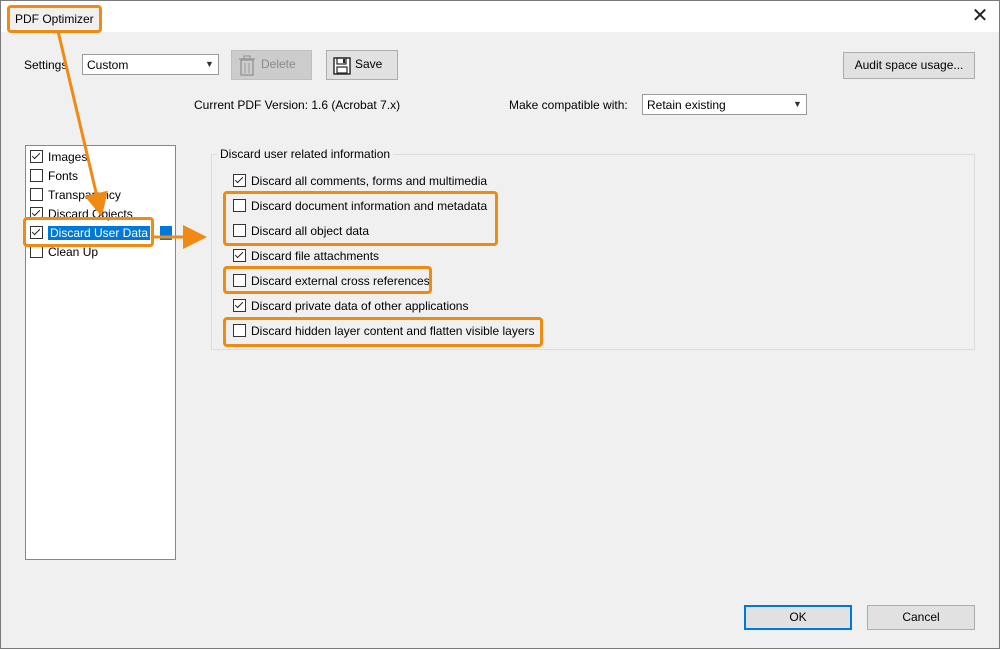 This screenshot has width=1000, height=649. What do you see at coordinates (36, 194) in the screenshot?
I see `transparency-checkbox` at bounding box center [36, 194].